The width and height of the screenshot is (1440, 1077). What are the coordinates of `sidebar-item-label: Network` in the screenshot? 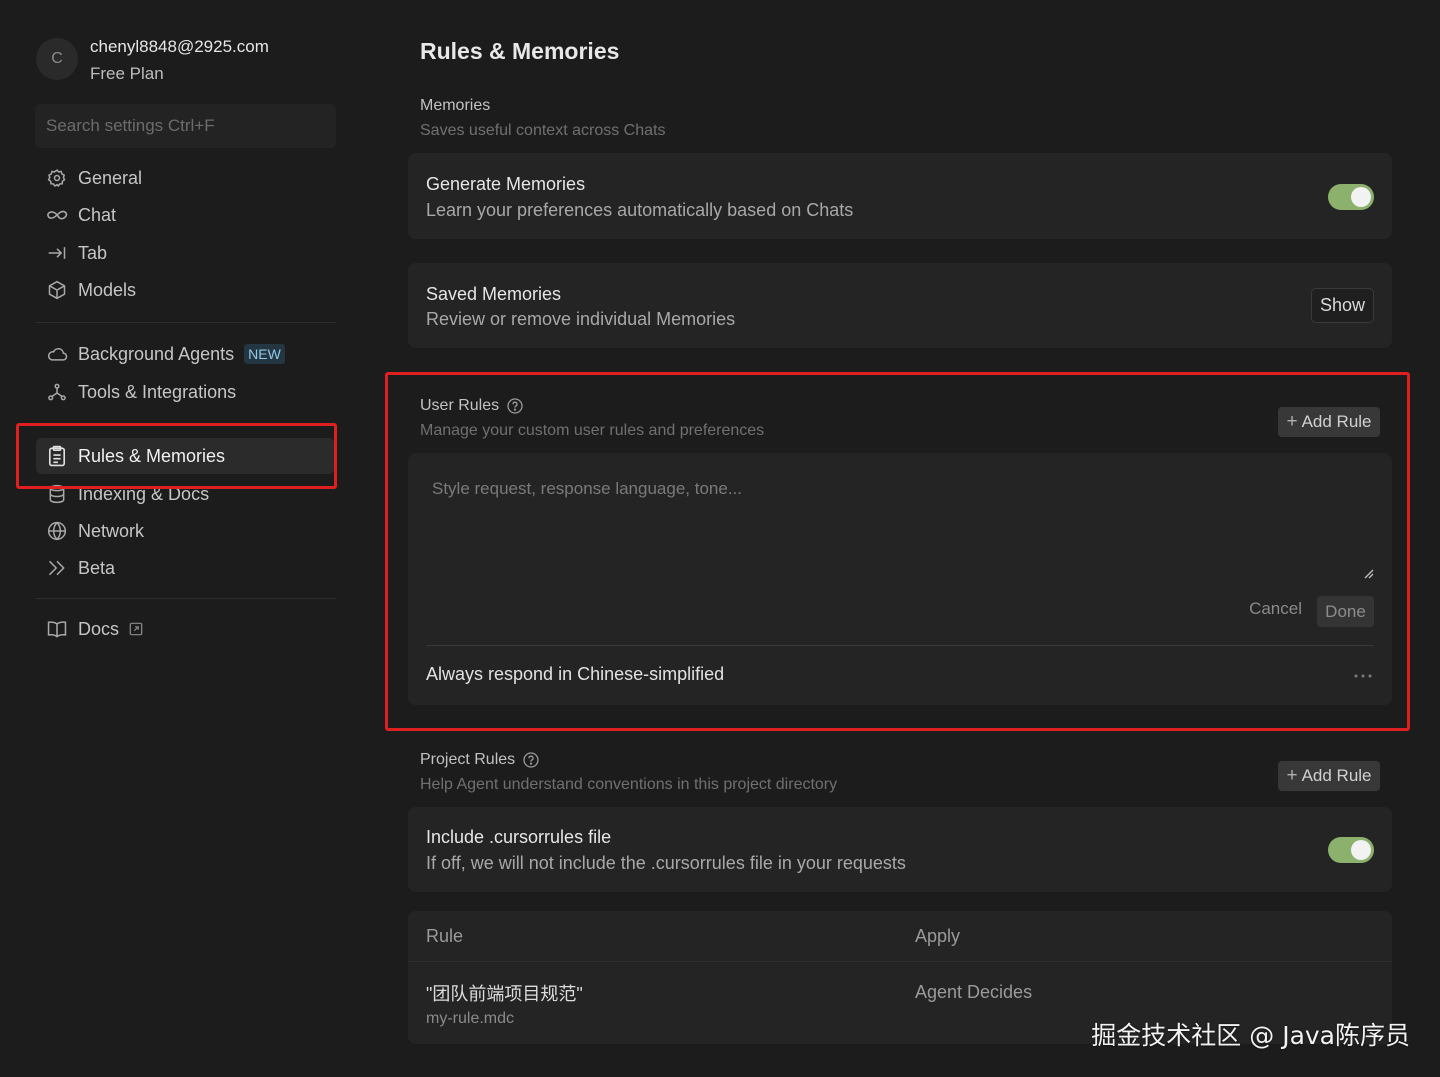 It's located at (111, 530).